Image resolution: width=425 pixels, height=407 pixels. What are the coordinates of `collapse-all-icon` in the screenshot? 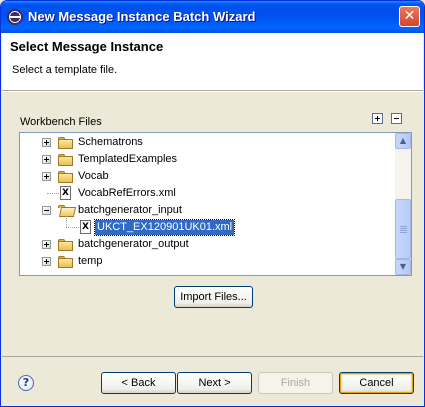 It's located at (396, 118).